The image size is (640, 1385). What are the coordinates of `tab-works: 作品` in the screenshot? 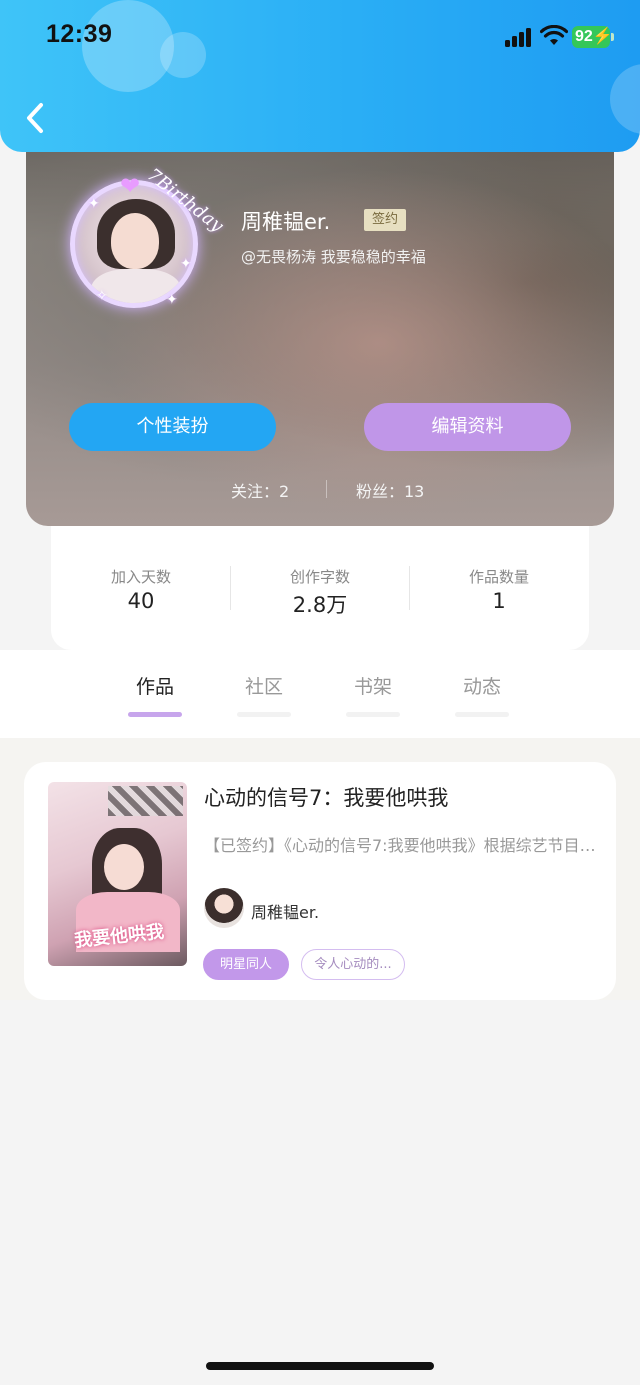 It's located at (155, 694).